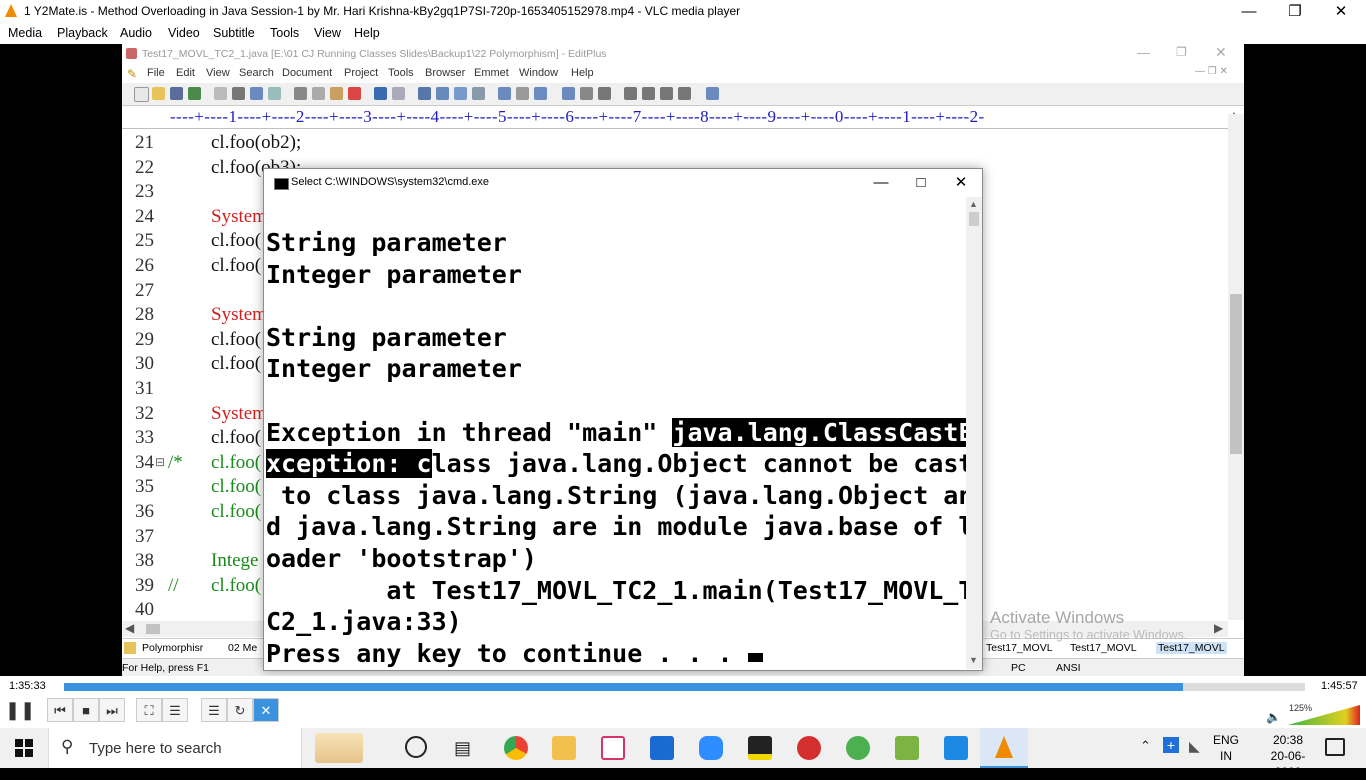  Describe the element at coordinates (284, 33) in the screenshot. I see `menu-tools: Tools` at that location.